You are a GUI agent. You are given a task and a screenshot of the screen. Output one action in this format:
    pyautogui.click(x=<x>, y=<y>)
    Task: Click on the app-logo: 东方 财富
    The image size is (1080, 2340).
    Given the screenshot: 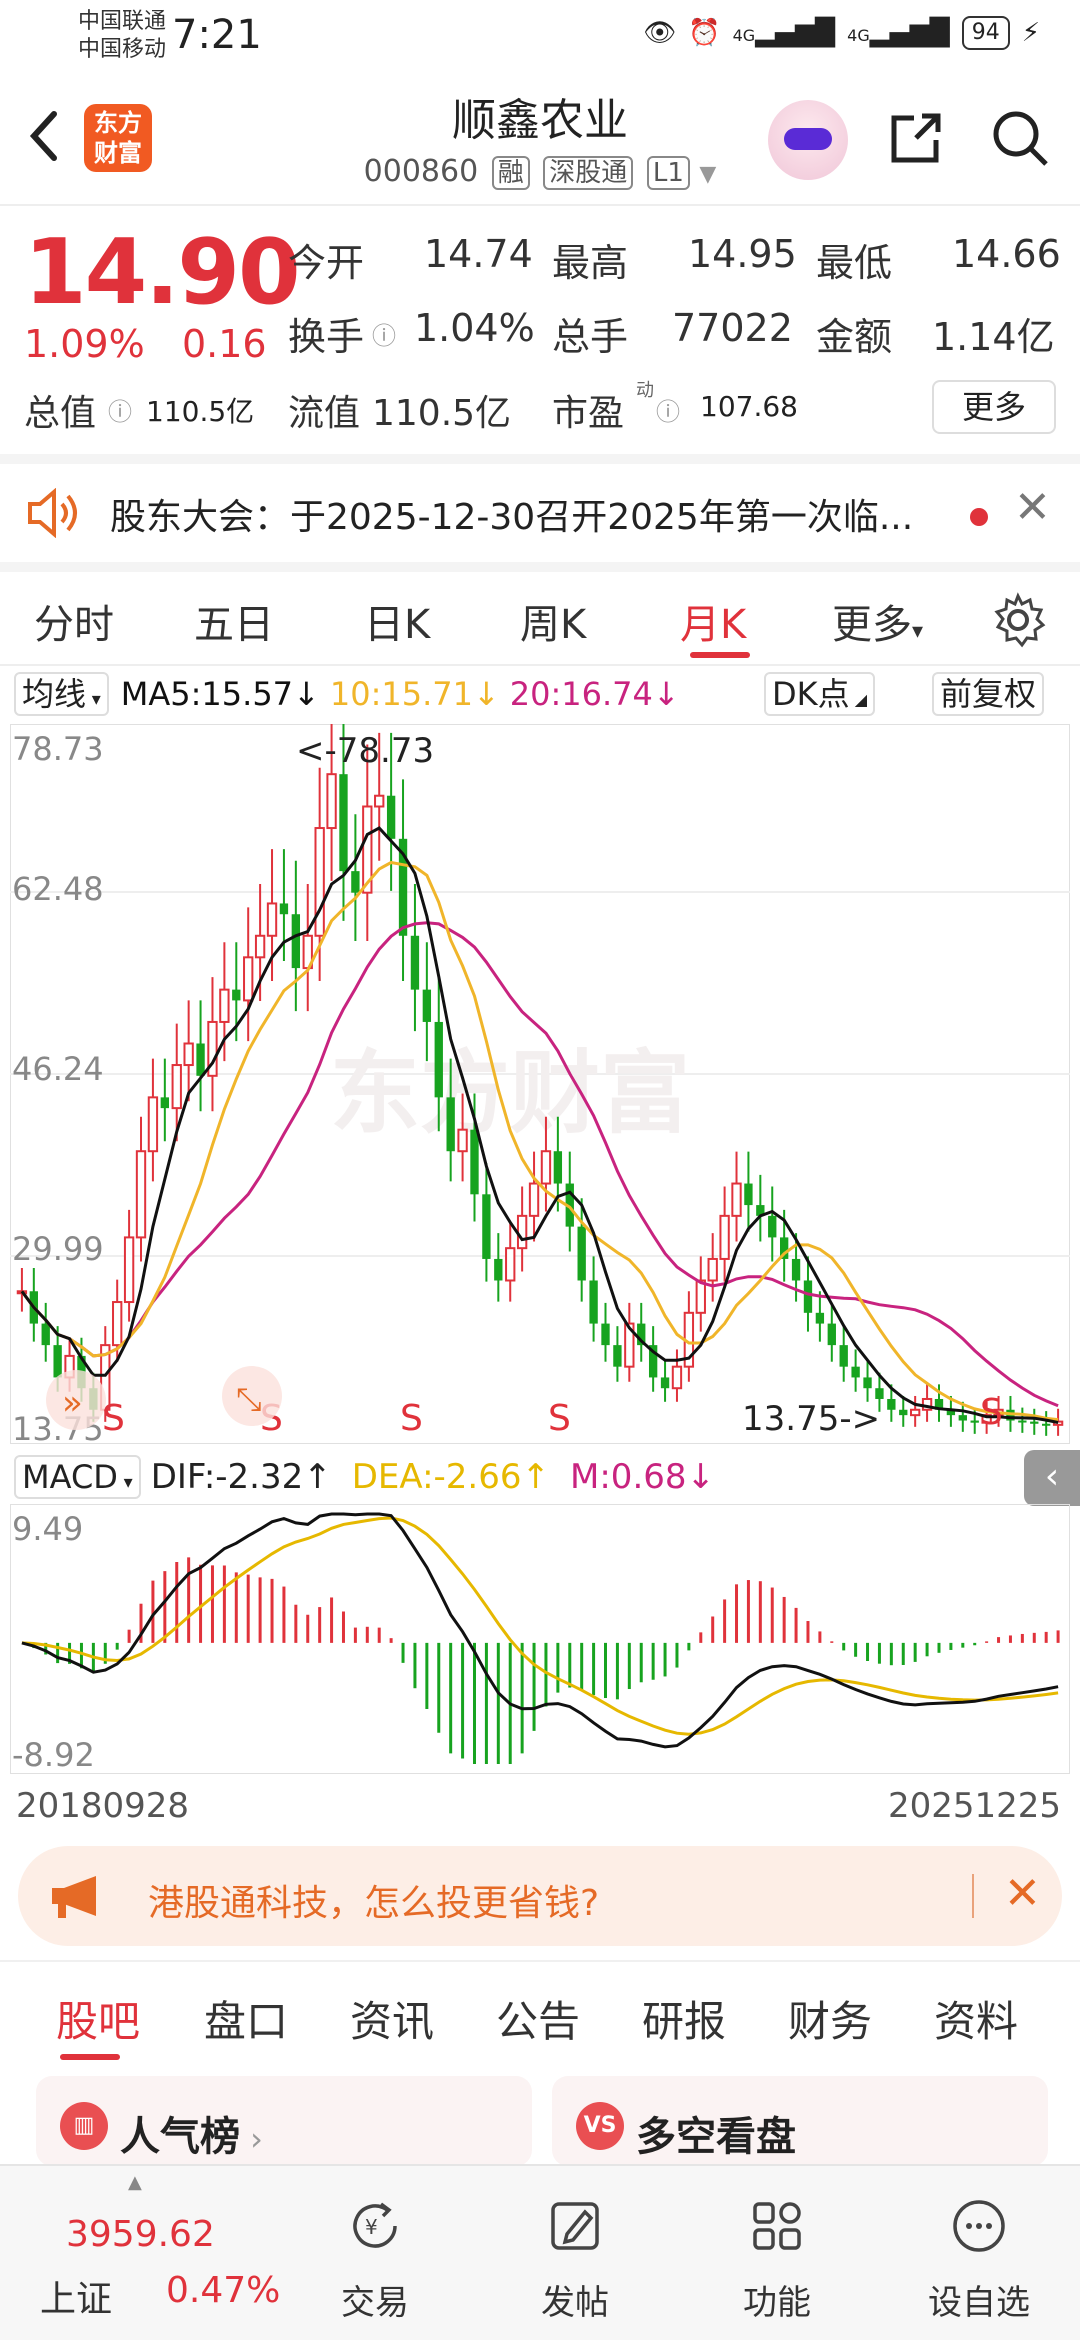 What is the action you would take?
    pyautogui.click(x=118, y=138)
    